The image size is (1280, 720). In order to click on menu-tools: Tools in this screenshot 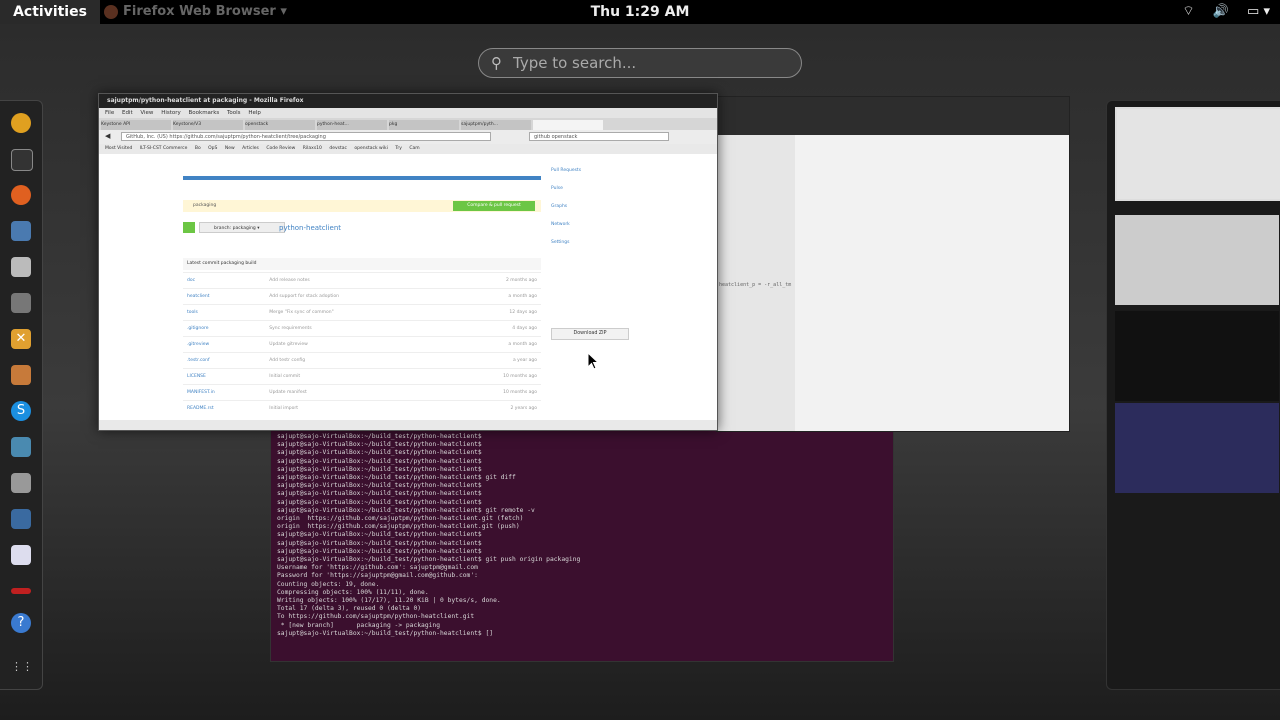, I will do `click(234, 113)`.